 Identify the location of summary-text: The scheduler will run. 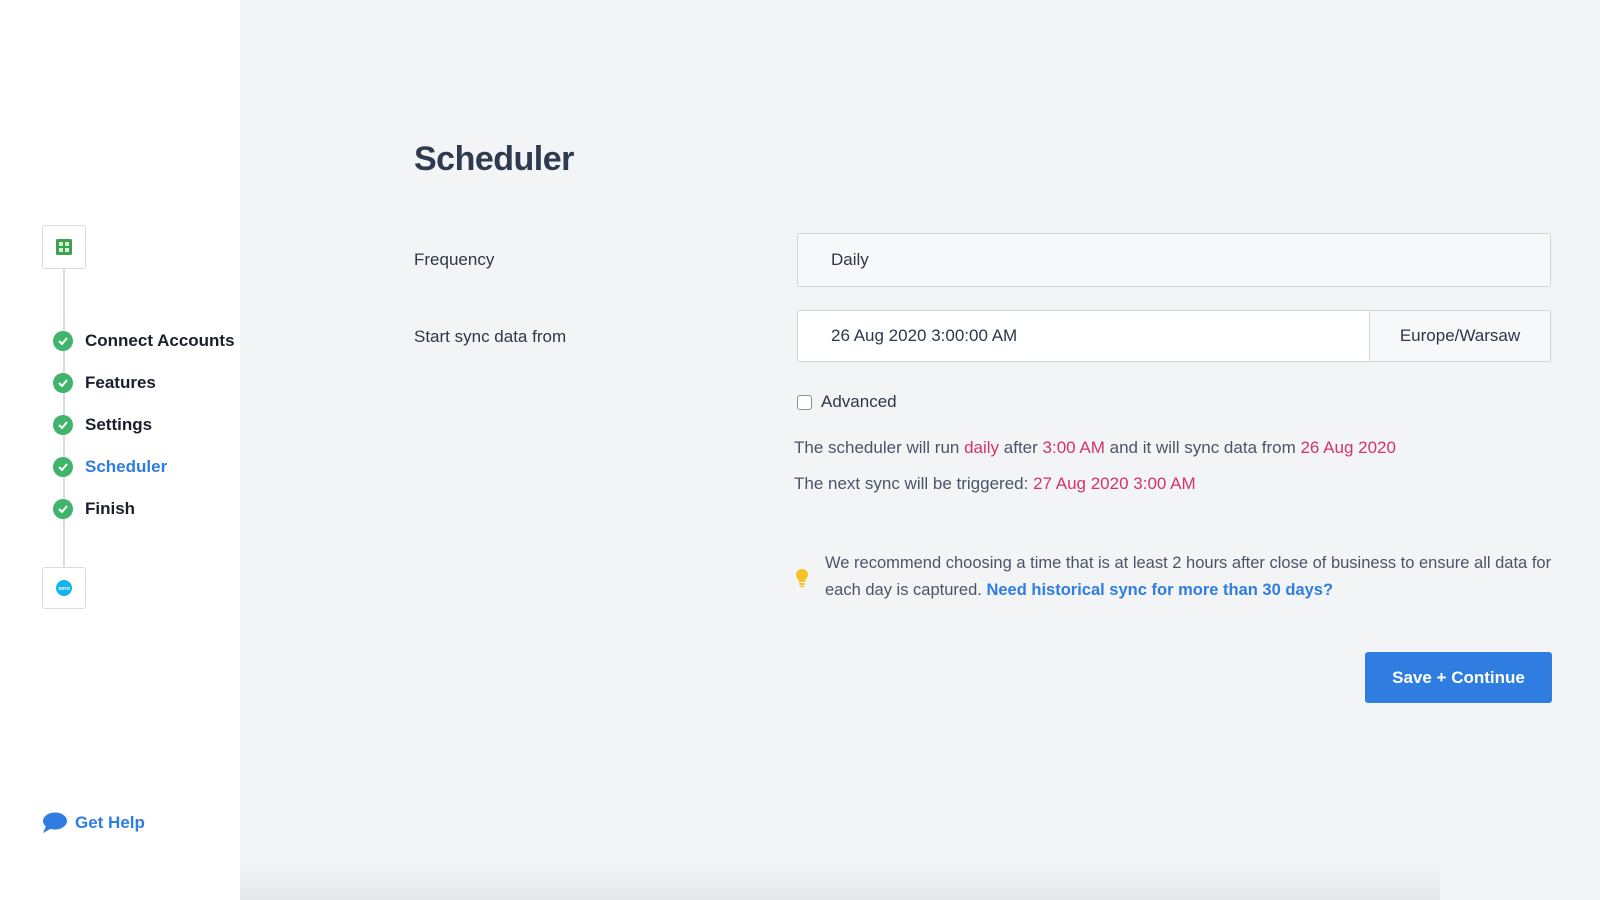
(879, 447).